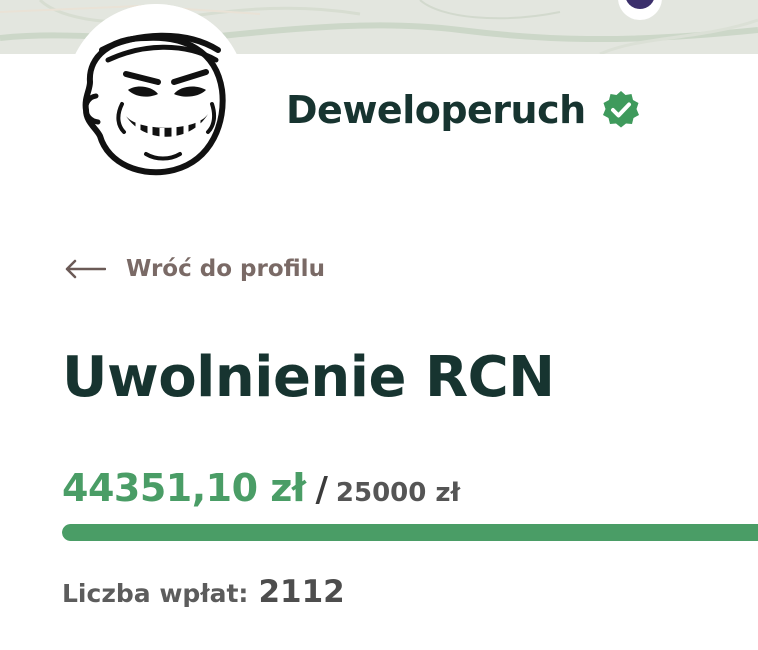 This screenshot has width=758, height=650. What do you see at coordinates (184, 488) in the screenshot?
I see `amount-raised: 44351,10 zł` at bounding box center [184, 488].